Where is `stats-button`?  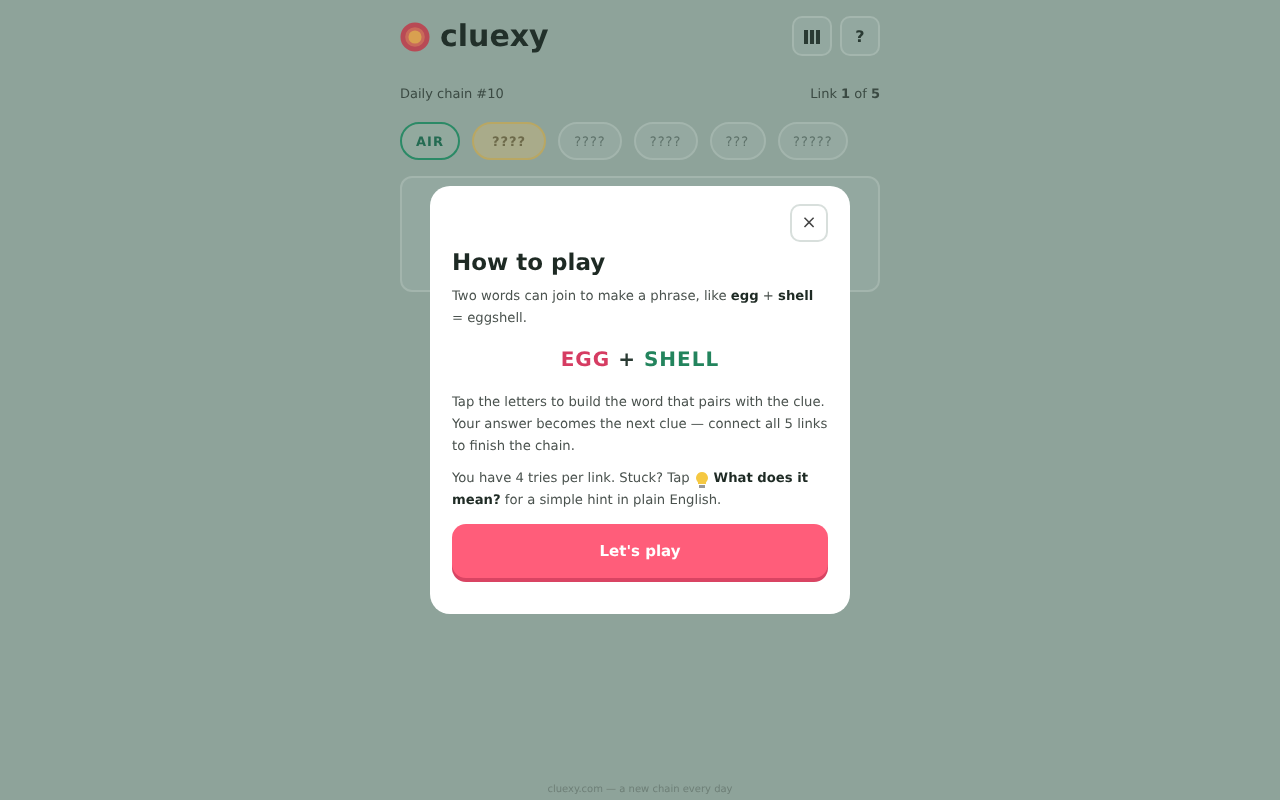
stats-button is located at coordinates (812, 36).